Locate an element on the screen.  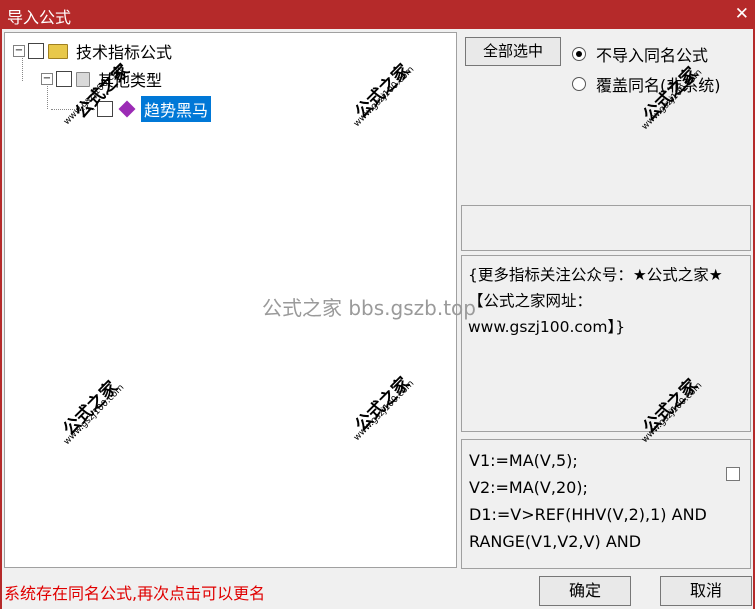
tree-item-label: 趋势黑马 is located at coordinates (176, 109).